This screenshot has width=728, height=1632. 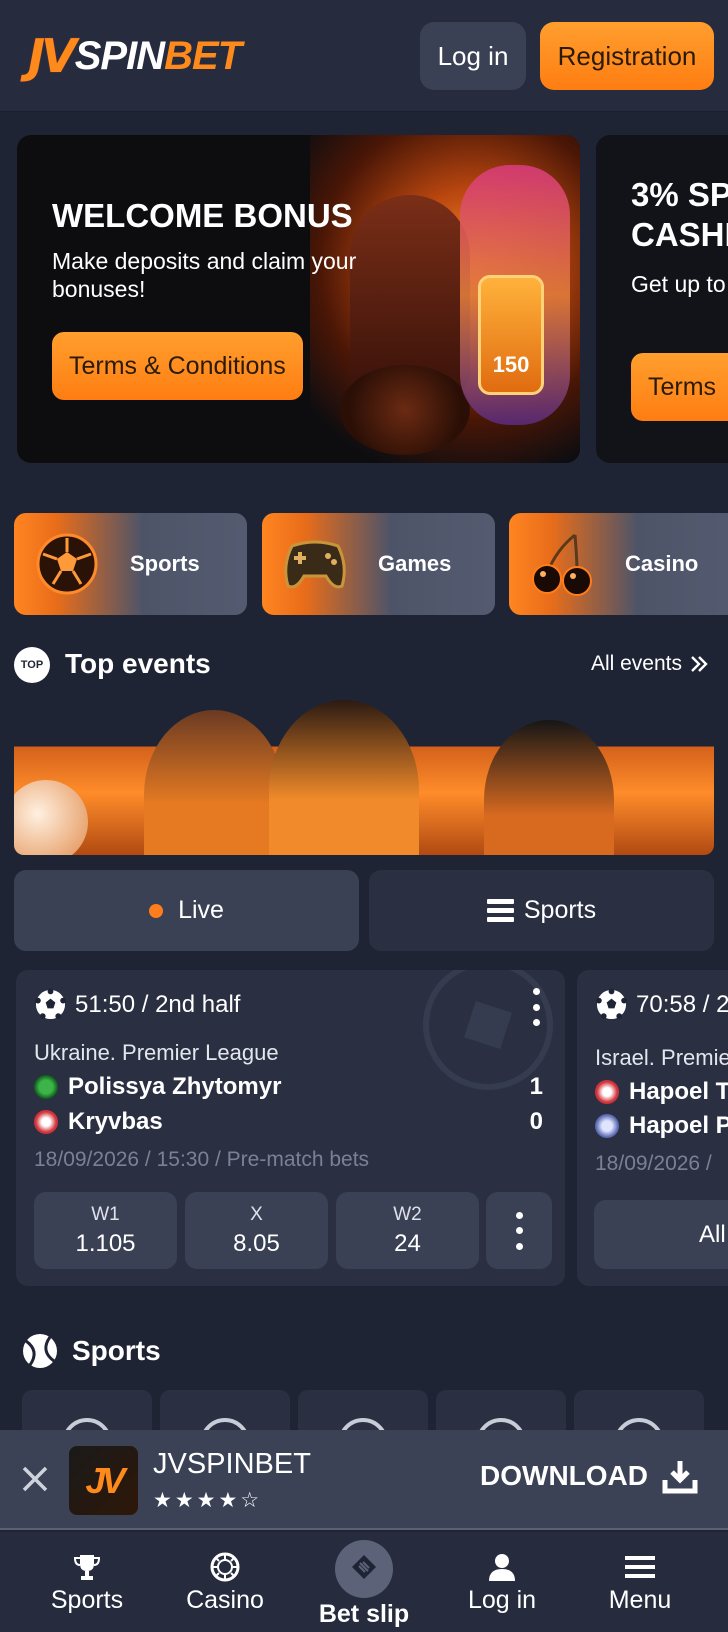 I want to click on category-label: Sports, so click(x=165, y=563).